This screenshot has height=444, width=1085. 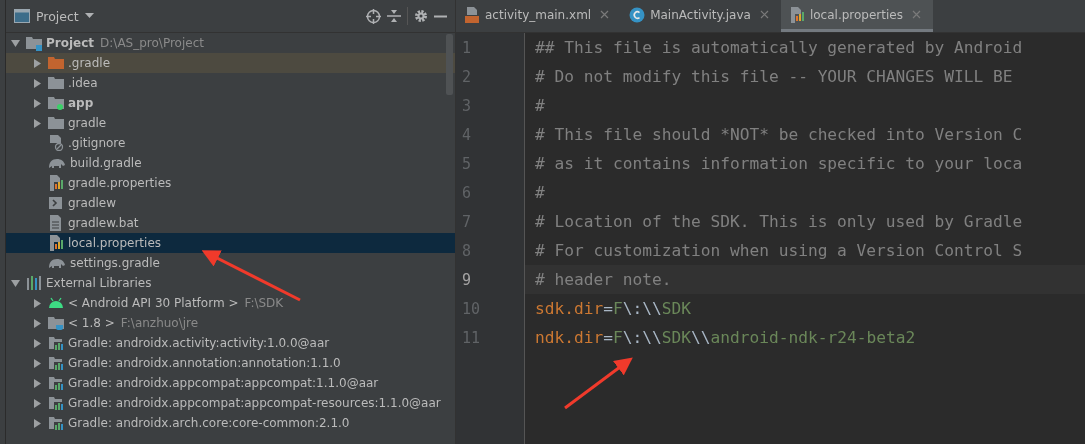 I want to click on caret-icon, so click(x=89, y=16).